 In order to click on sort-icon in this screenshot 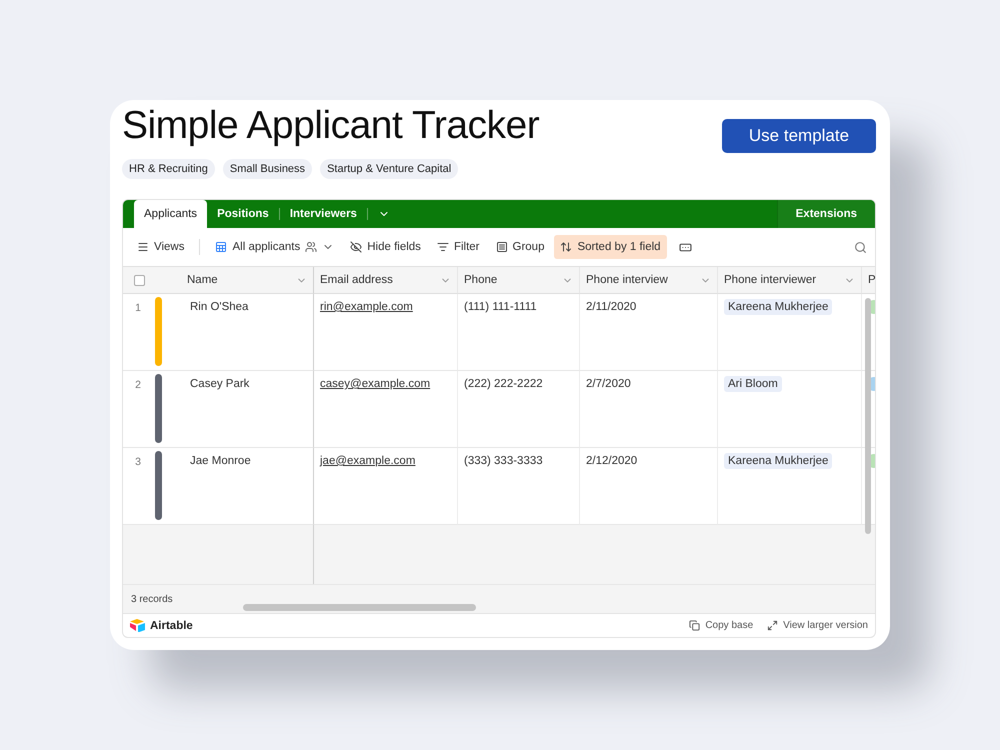, I will do `click(566, 247)`.